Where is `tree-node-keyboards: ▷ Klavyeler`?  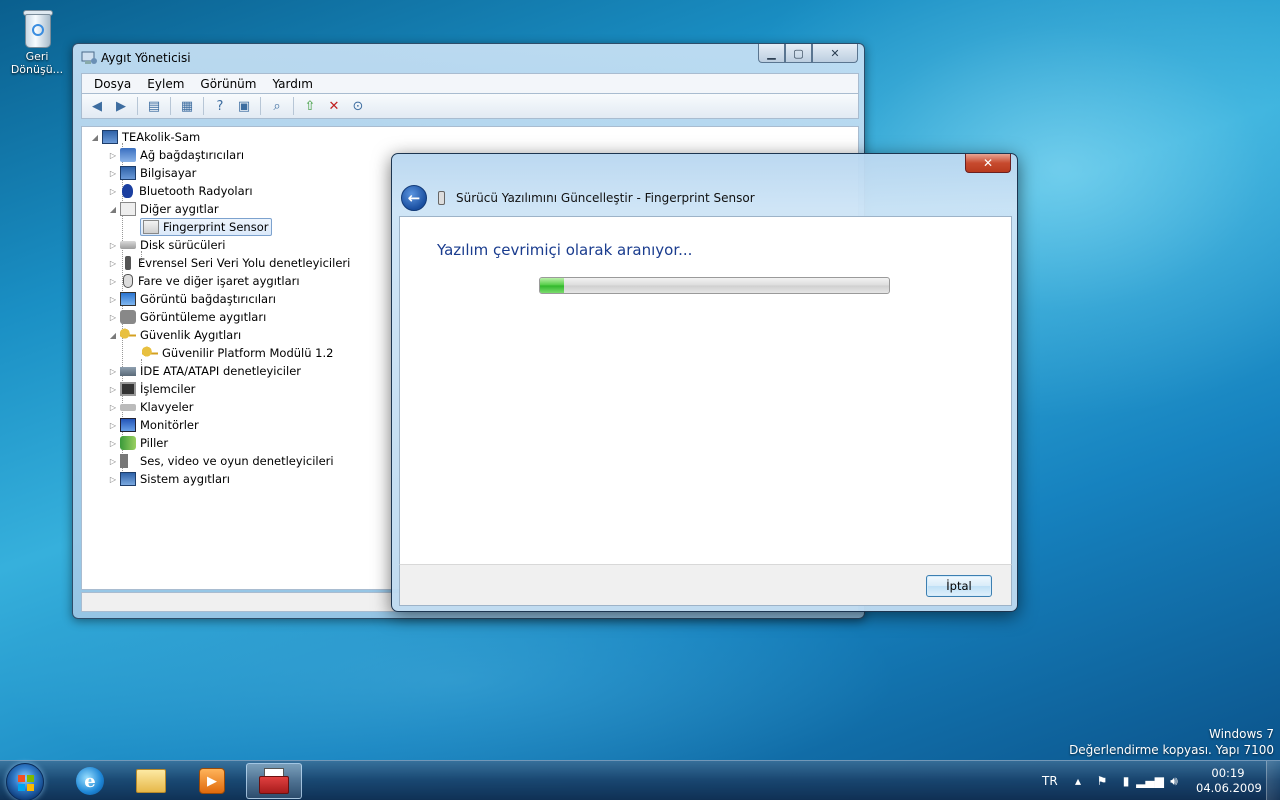
tree-node-keyboards: ▷ Klavyeler is located at coordinates (151, 407).